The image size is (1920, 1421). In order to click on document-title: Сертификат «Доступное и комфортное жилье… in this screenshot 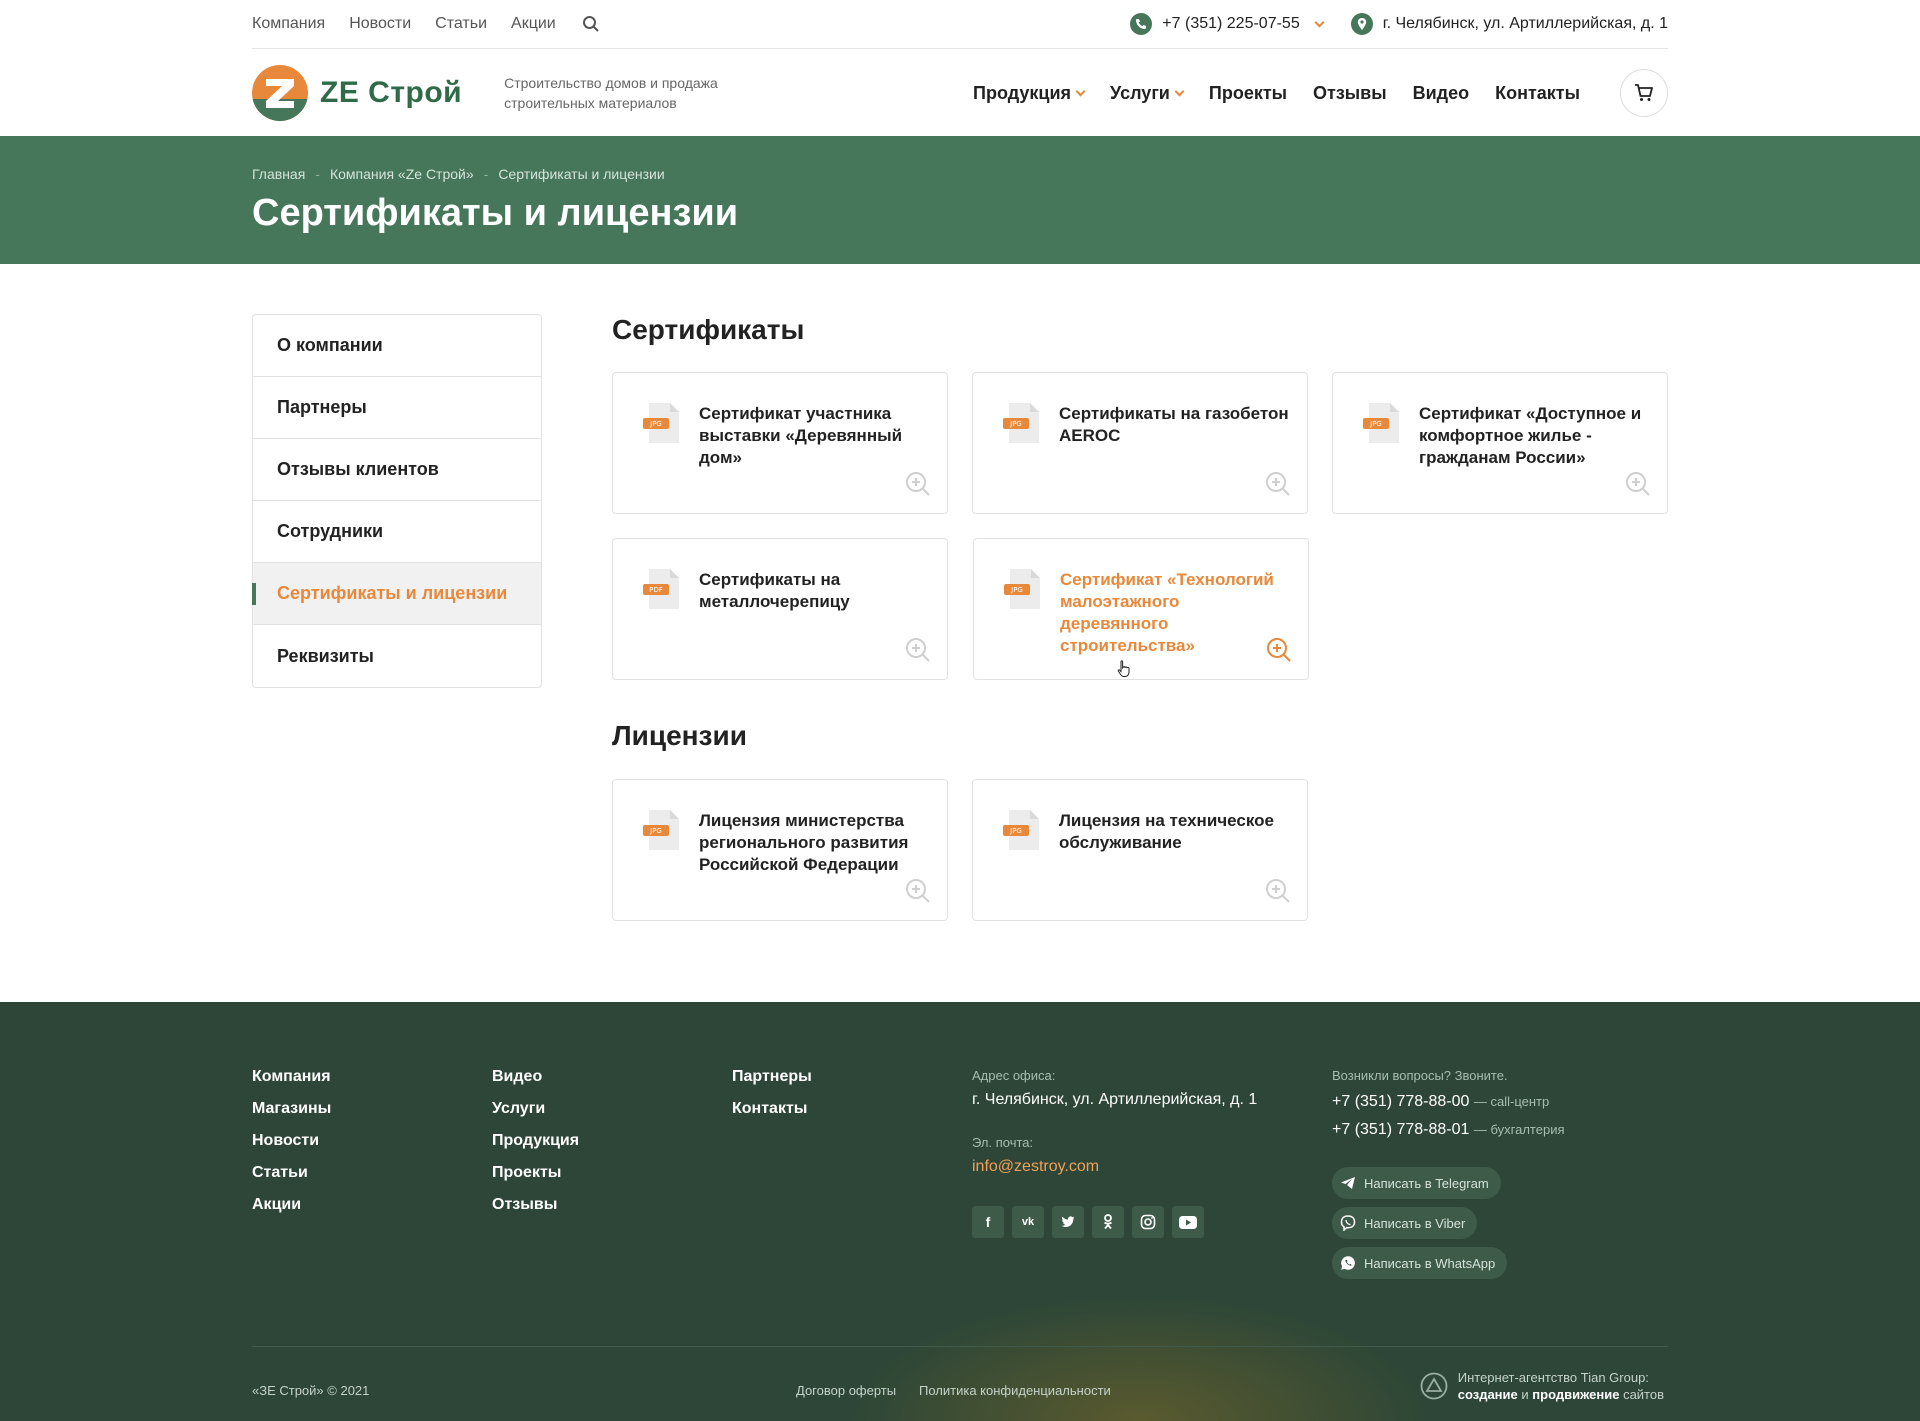, I will do `click(1530, 435)`.